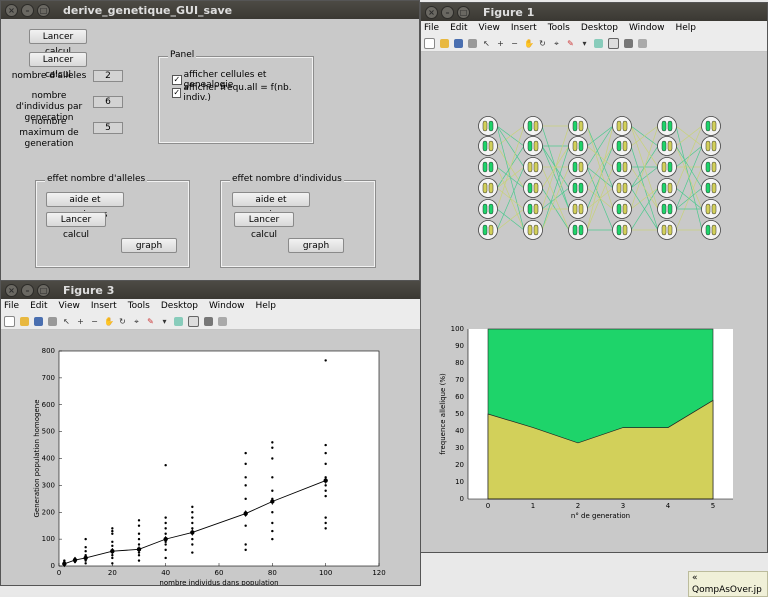 This screenshot has width=768, height=597. Describe the element at coordinates (210, 10) in the screenshot. I see `gui-titlebar: × – □ derive_genetique_GUI_save` at that location.